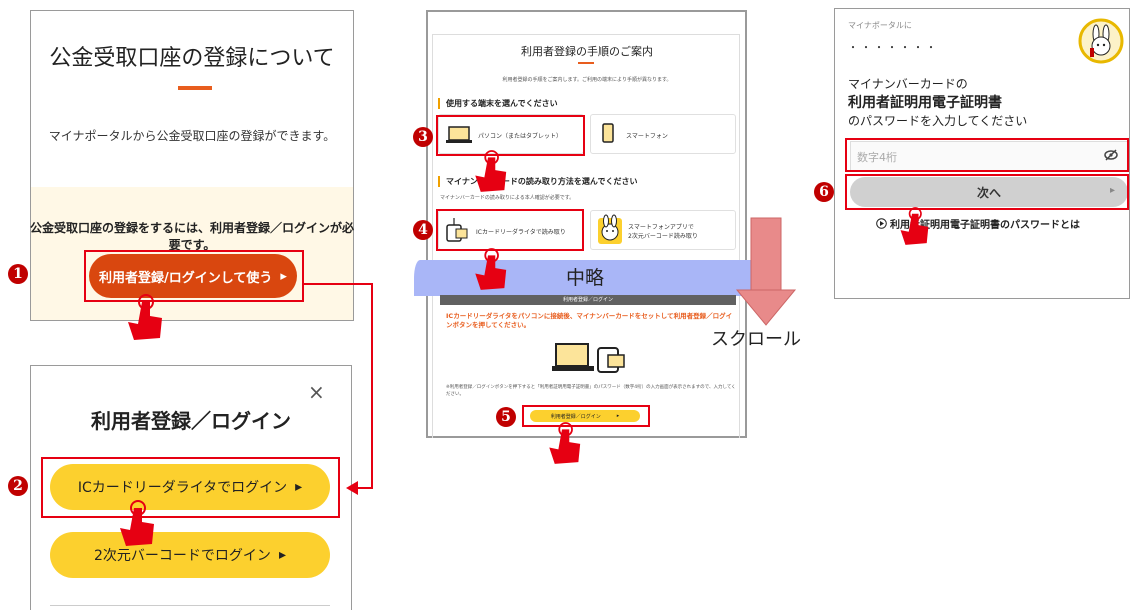 Image resolution: width=1131 pixels, height=610 pixels. What do you see at coordinates (192, 136) in the screenshot?
I see `account-registration-description: マイナポータルから公金受取口座の登録ができます。` at bounding box center [192, 136].